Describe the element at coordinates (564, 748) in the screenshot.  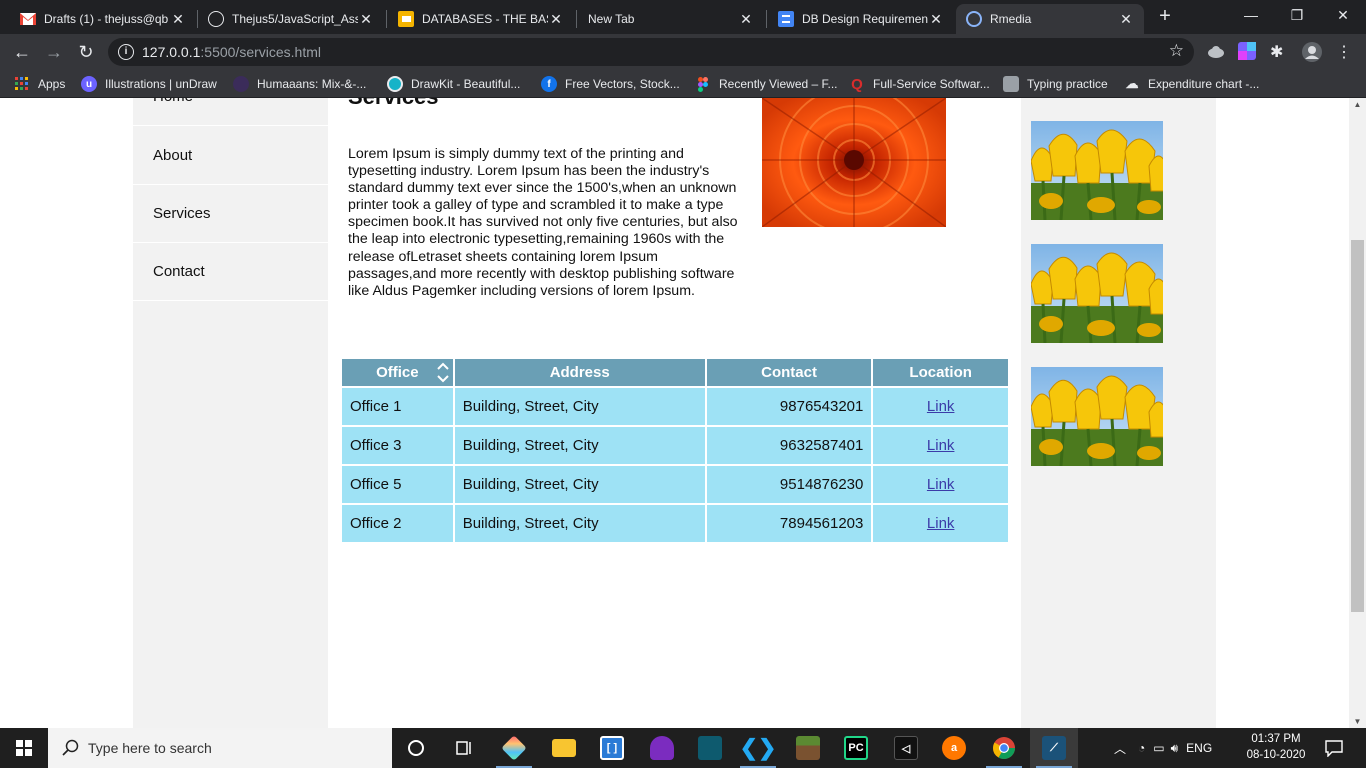
I see `taskbar-app-file-explorer` at that location.